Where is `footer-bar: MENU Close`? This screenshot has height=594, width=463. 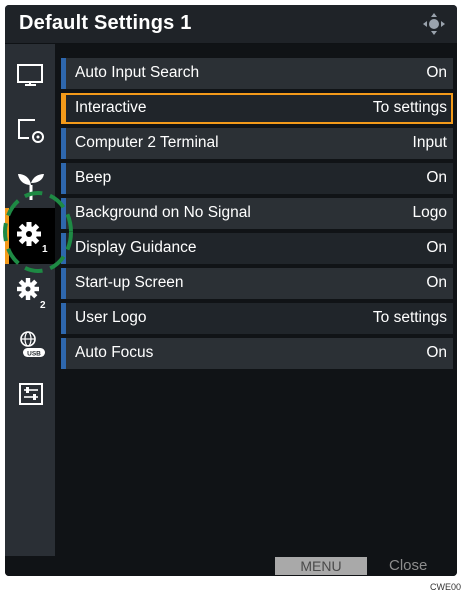 footer-bar: MENU Close is located at coordinates (231, 566).